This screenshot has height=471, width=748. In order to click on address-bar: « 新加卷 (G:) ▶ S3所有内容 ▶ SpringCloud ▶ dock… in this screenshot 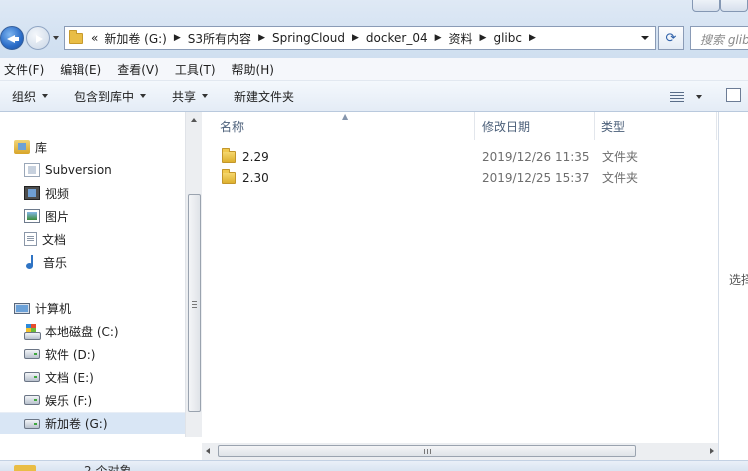, I will do `click(360, 38)`.